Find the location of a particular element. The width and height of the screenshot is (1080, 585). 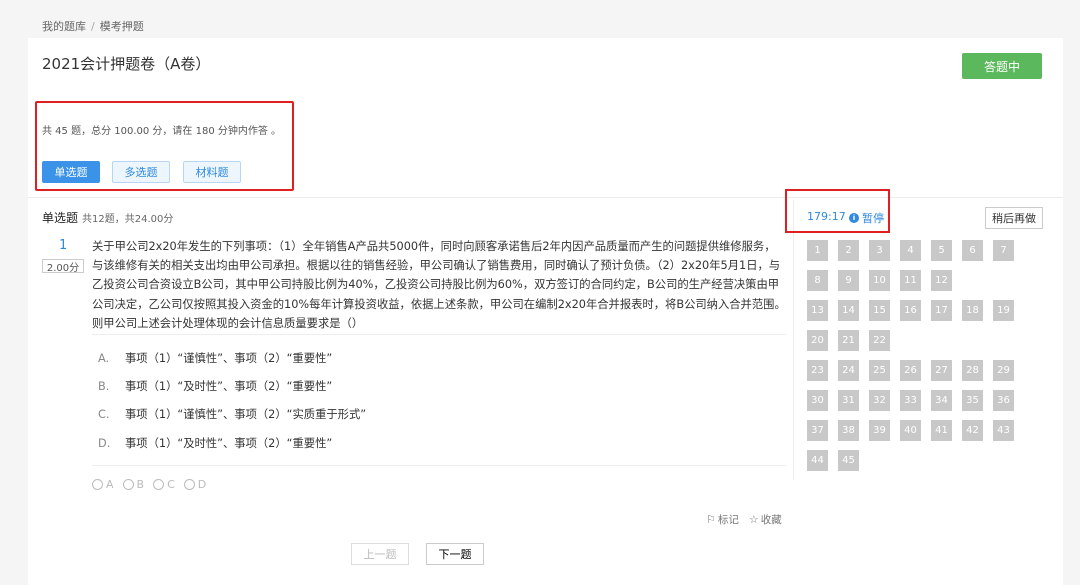

question-number-cell: 22 is located at coordinates (879, 340).